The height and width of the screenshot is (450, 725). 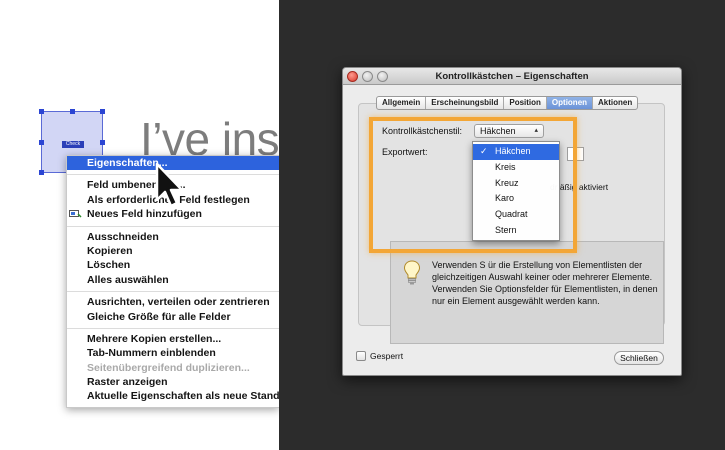 I want to click on tab-position: Position, so click(x=525, y=103).